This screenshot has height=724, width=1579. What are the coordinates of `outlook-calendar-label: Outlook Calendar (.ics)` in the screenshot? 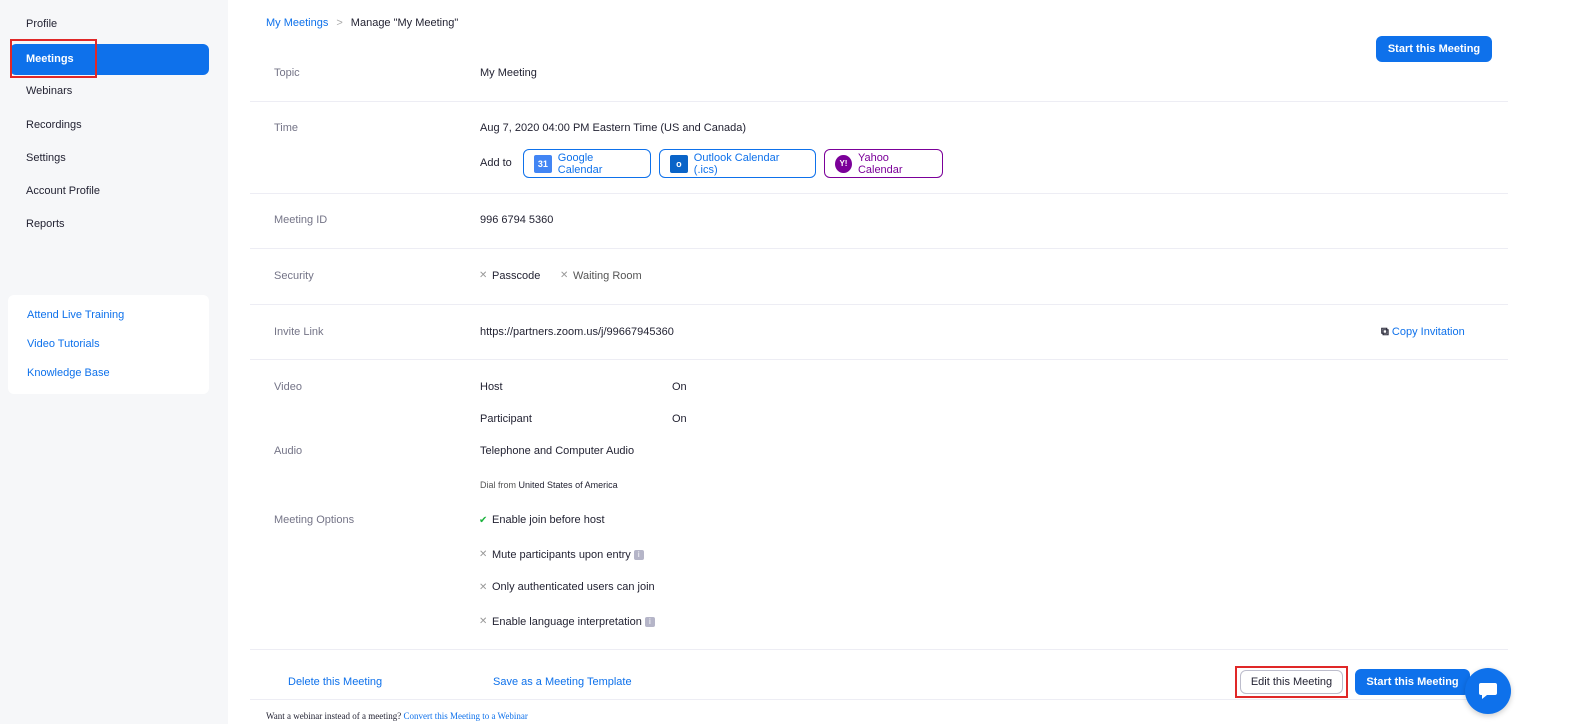 It's located at (736, 163).